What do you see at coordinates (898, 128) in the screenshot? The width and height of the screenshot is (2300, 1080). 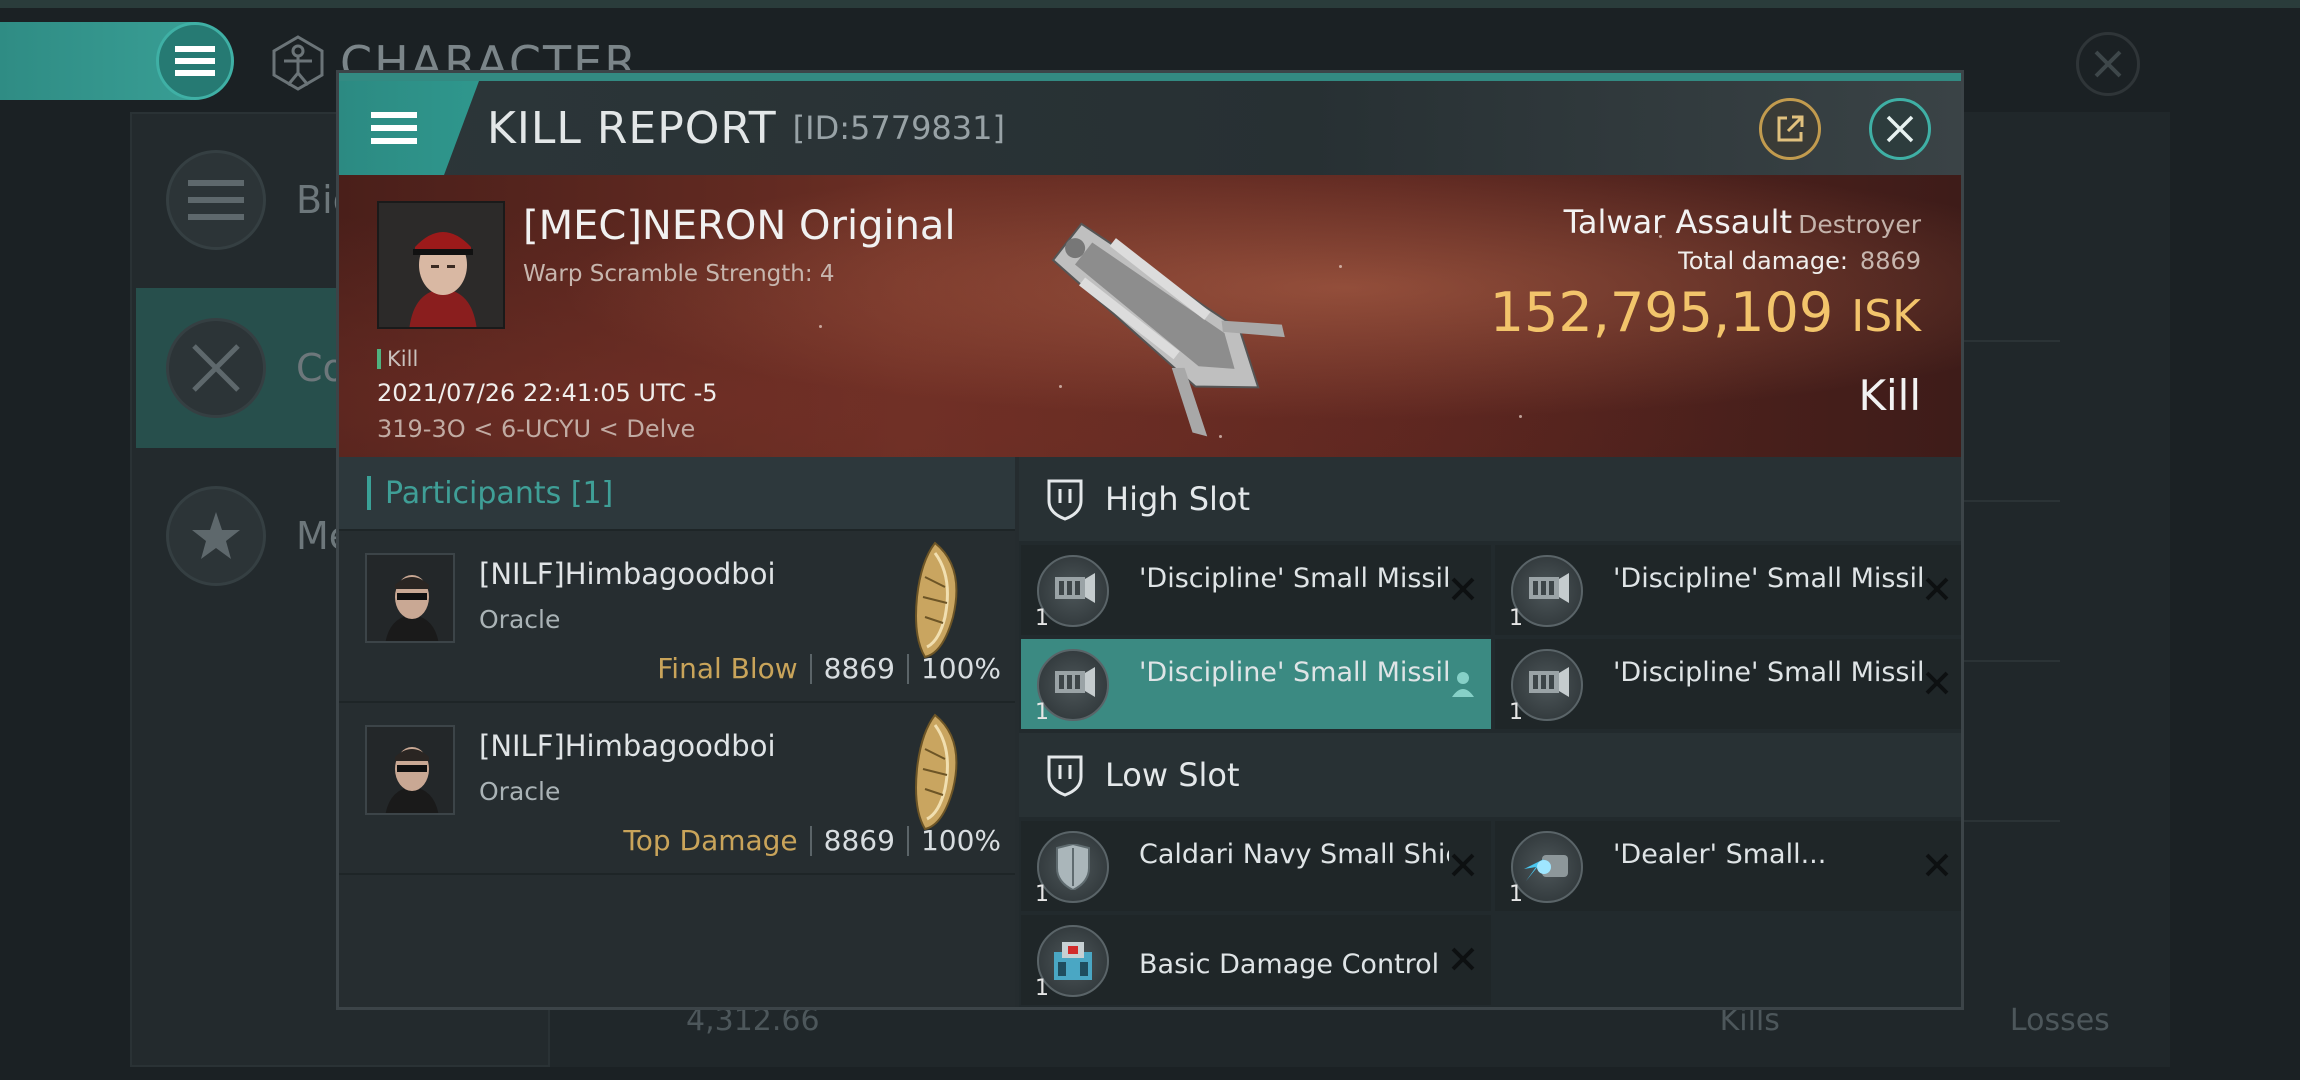 I see `kill-report-id: [ID:5779831]` at bounding box center [898, 128].